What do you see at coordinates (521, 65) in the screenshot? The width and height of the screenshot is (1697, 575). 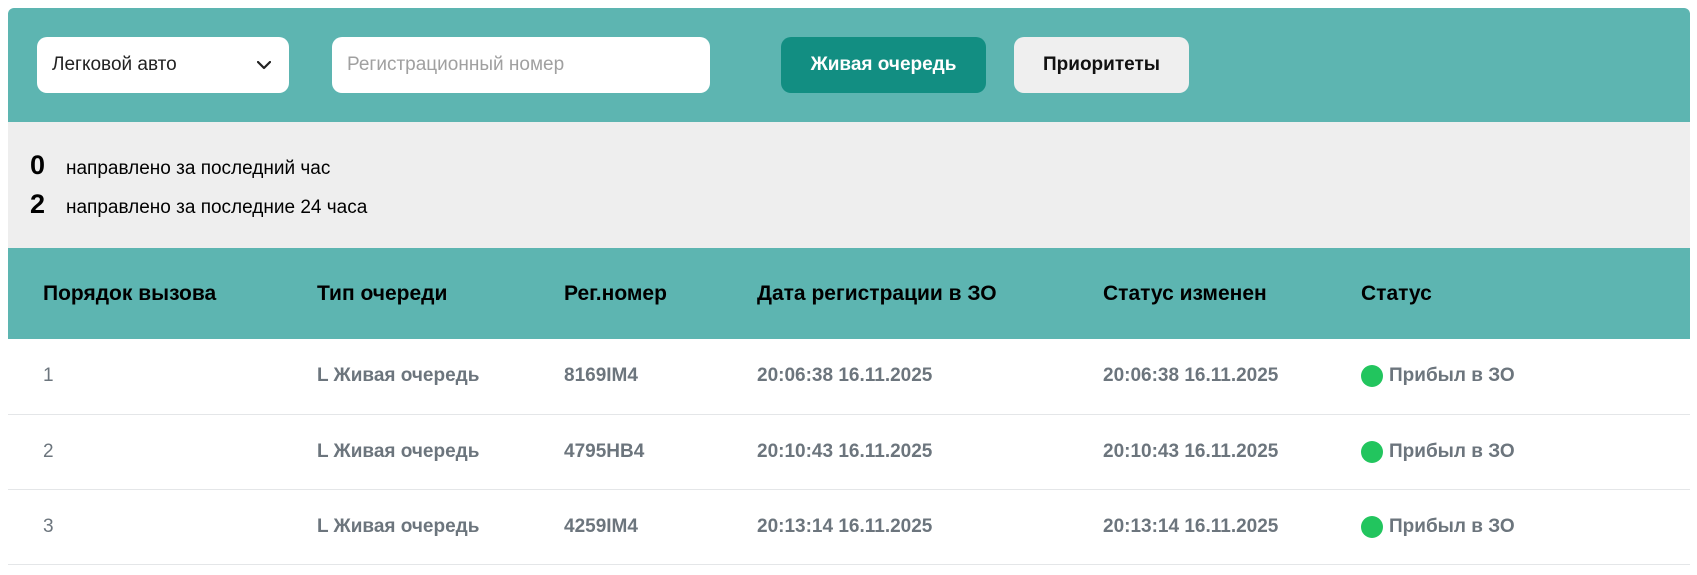 I see `reg-number-search-input` at bounding box center [521, 65].